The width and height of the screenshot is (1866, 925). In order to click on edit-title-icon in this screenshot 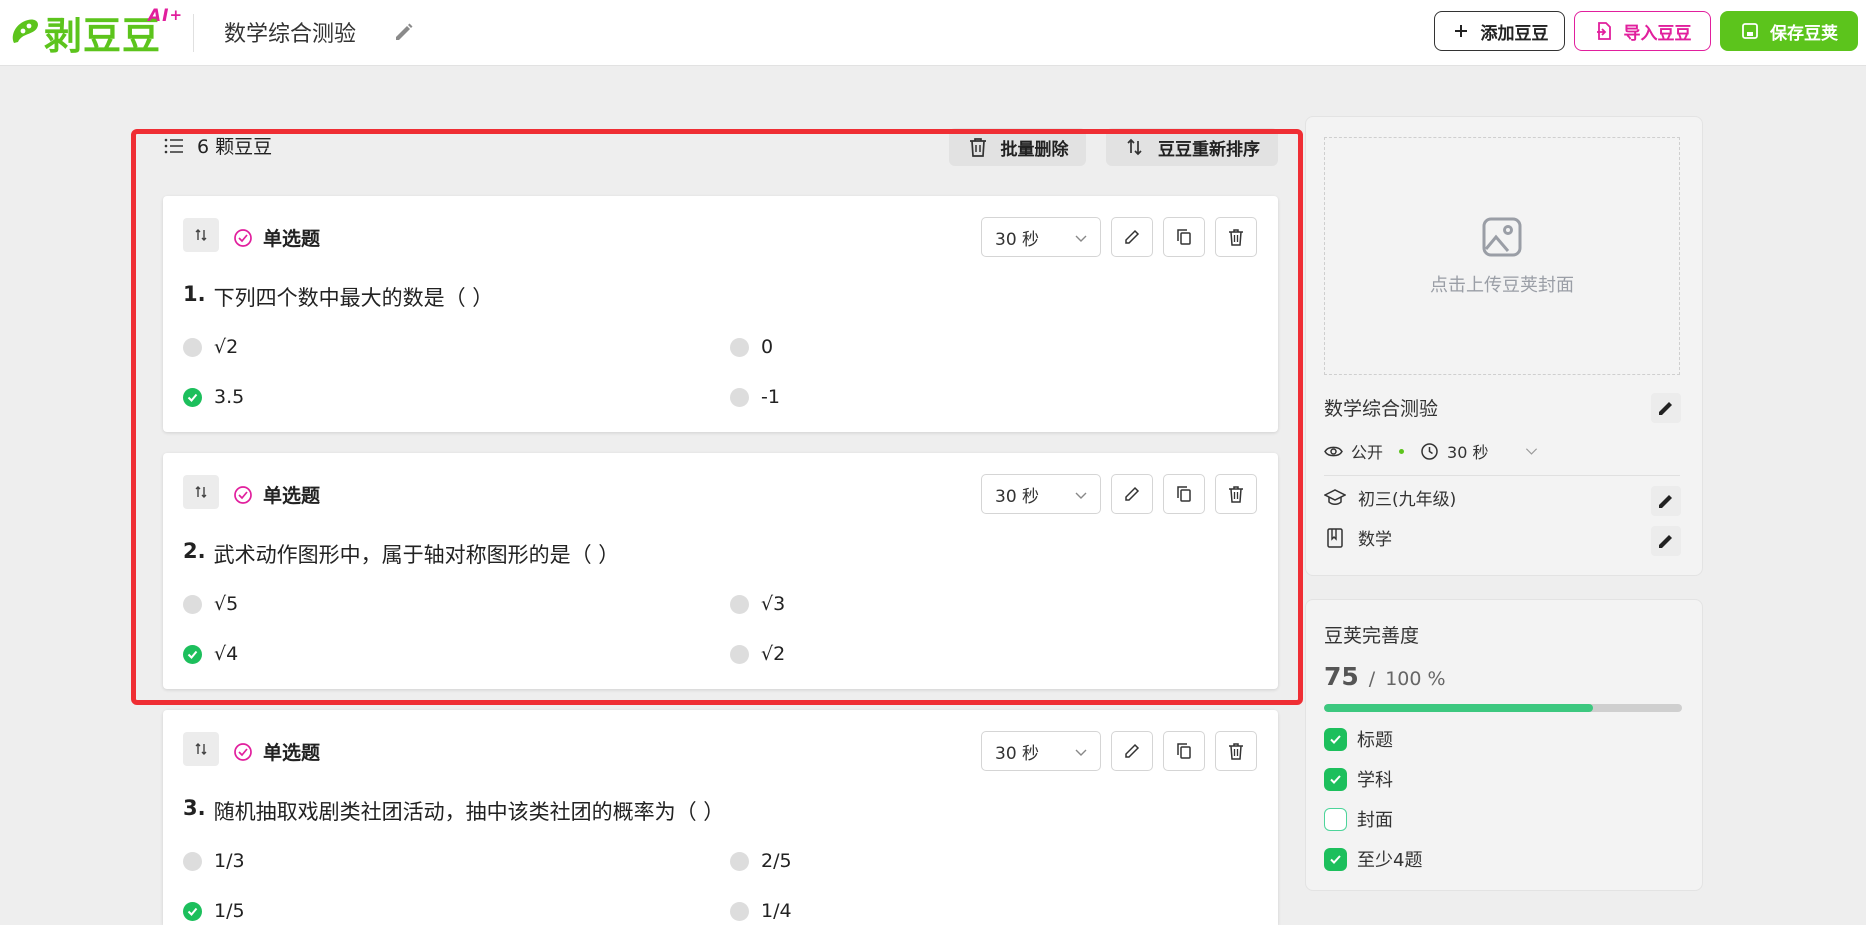, I will do `click(404, 32)`.